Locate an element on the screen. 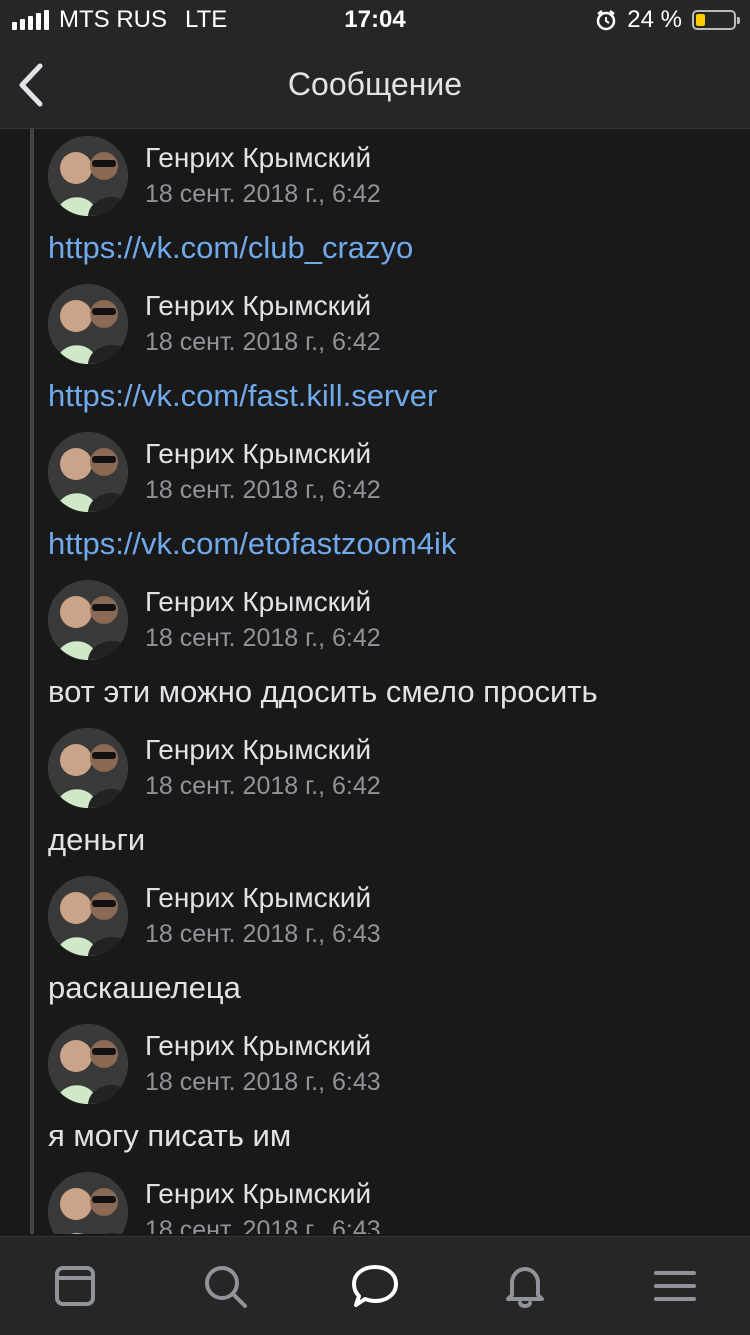 This screenshot has width=750, height=1335. nav-bar: Сообщение is located at coordinates (375, 85).